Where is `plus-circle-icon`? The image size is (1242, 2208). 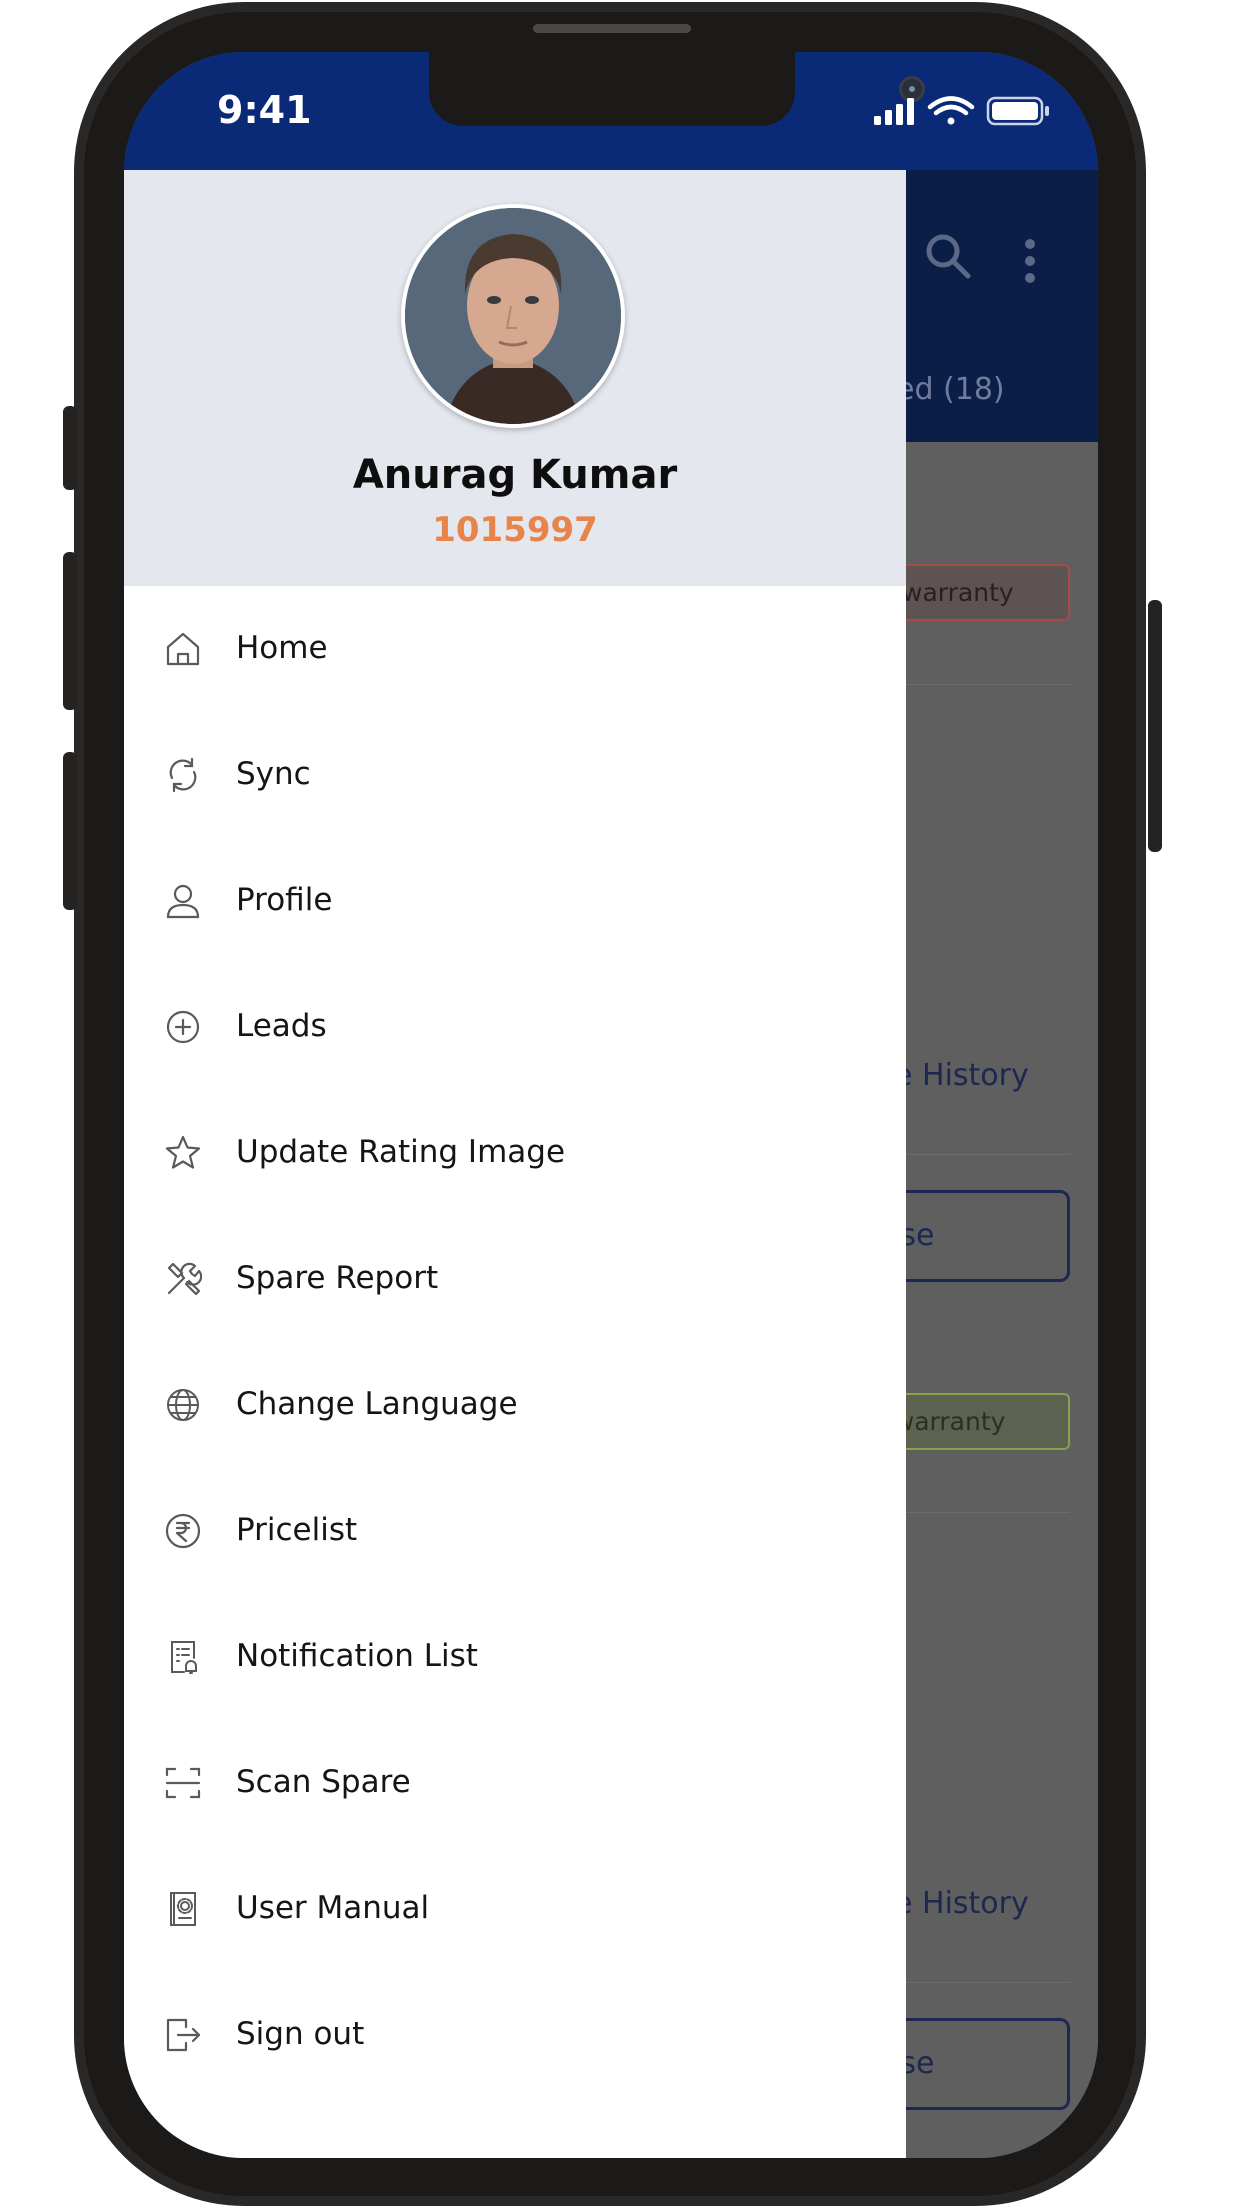 plus-circle-icon is located at coordinates (183, 1027).